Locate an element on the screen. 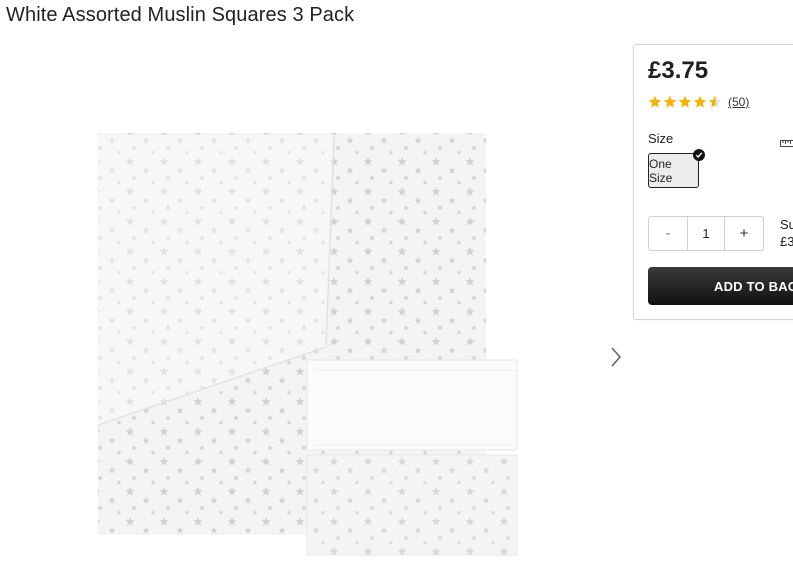 This screenshot has height=585, width=793. size-option-one-size: One Size is located at coordinates (673, 170).